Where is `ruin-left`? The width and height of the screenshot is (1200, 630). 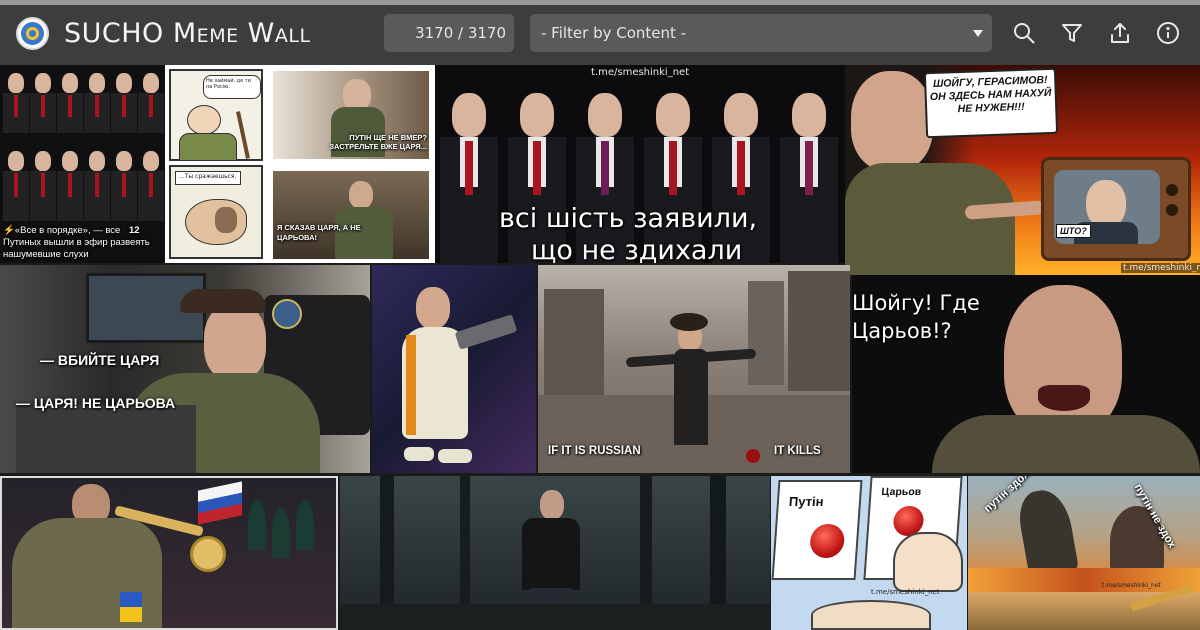
ruin-left is located at coordinates (574, 344).